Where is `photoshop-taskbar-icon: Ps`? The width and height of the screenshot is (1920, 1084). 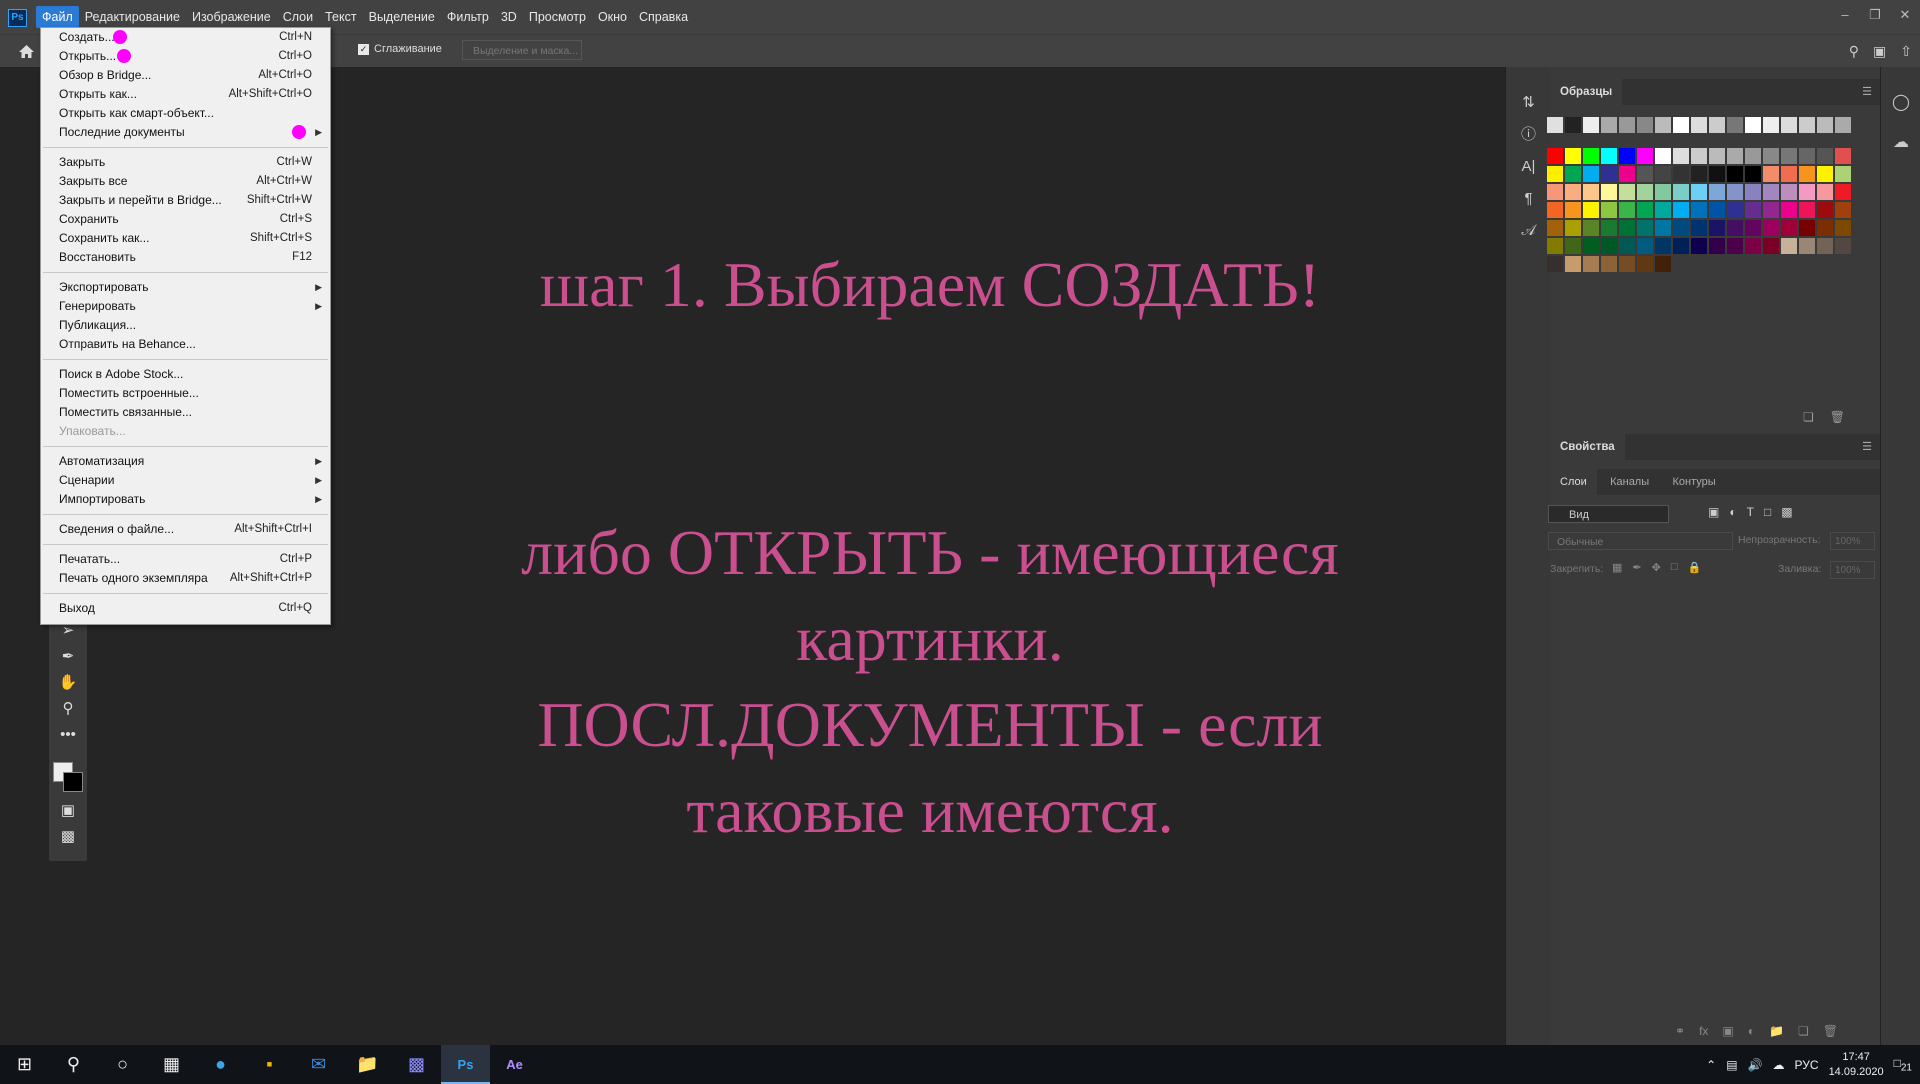 photoshop-taskbar-icon: Ps is located at coordinates (465, 1064).